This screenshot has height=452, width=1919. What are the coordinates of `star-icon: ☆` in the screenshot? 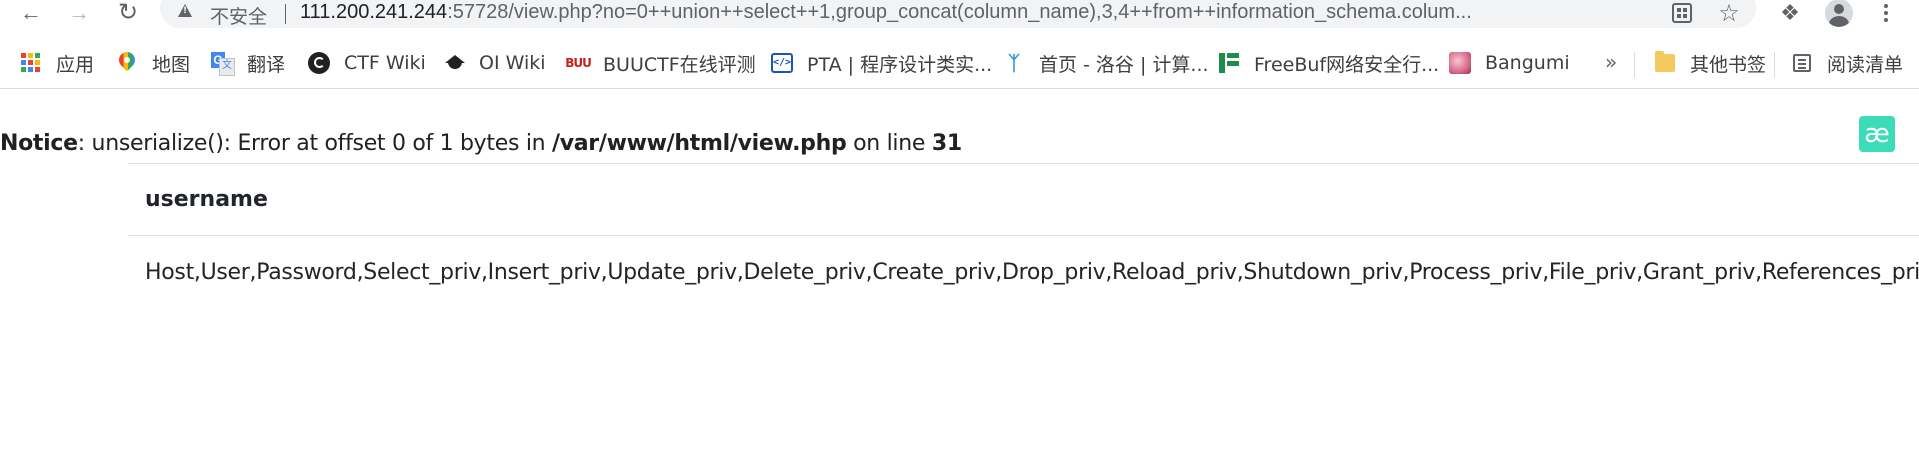 It's located at (1729, 13).